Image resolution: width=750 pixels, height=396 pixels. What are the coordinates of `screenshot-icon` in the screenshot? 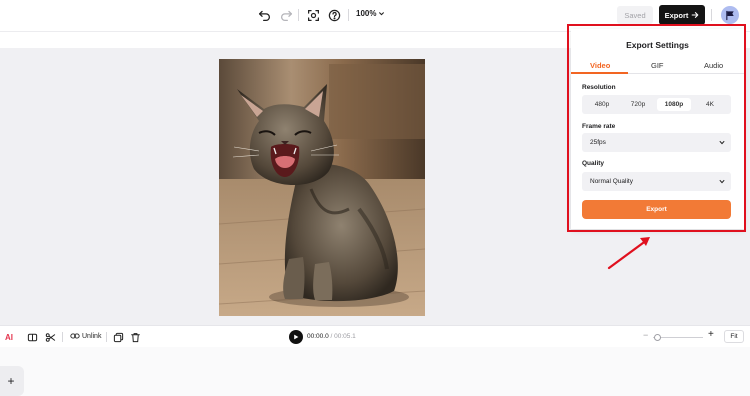 It's located at (313, 15).